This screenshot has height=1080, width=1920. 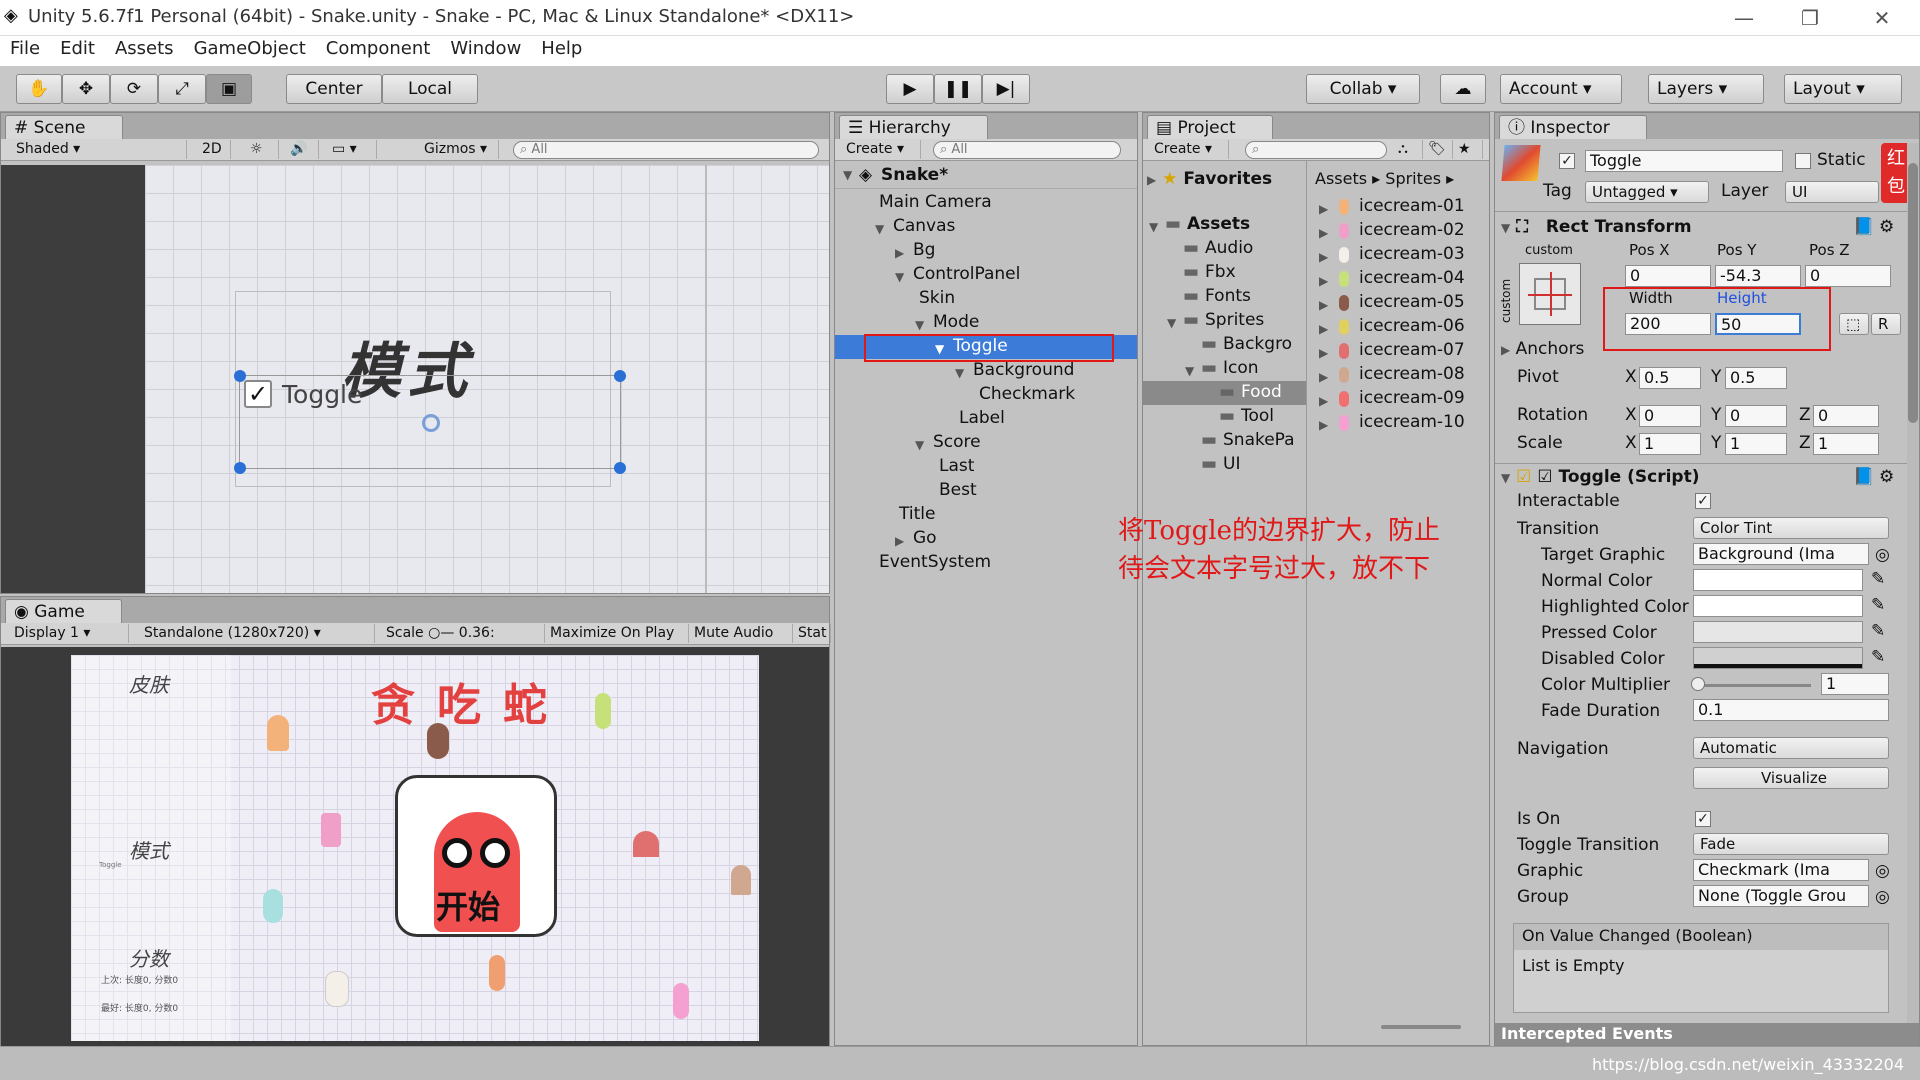 What do you see at coordinates (229, 89) in the screenshot?
I see `rect-tool-button: ▣` at bounding box center [229, 89].